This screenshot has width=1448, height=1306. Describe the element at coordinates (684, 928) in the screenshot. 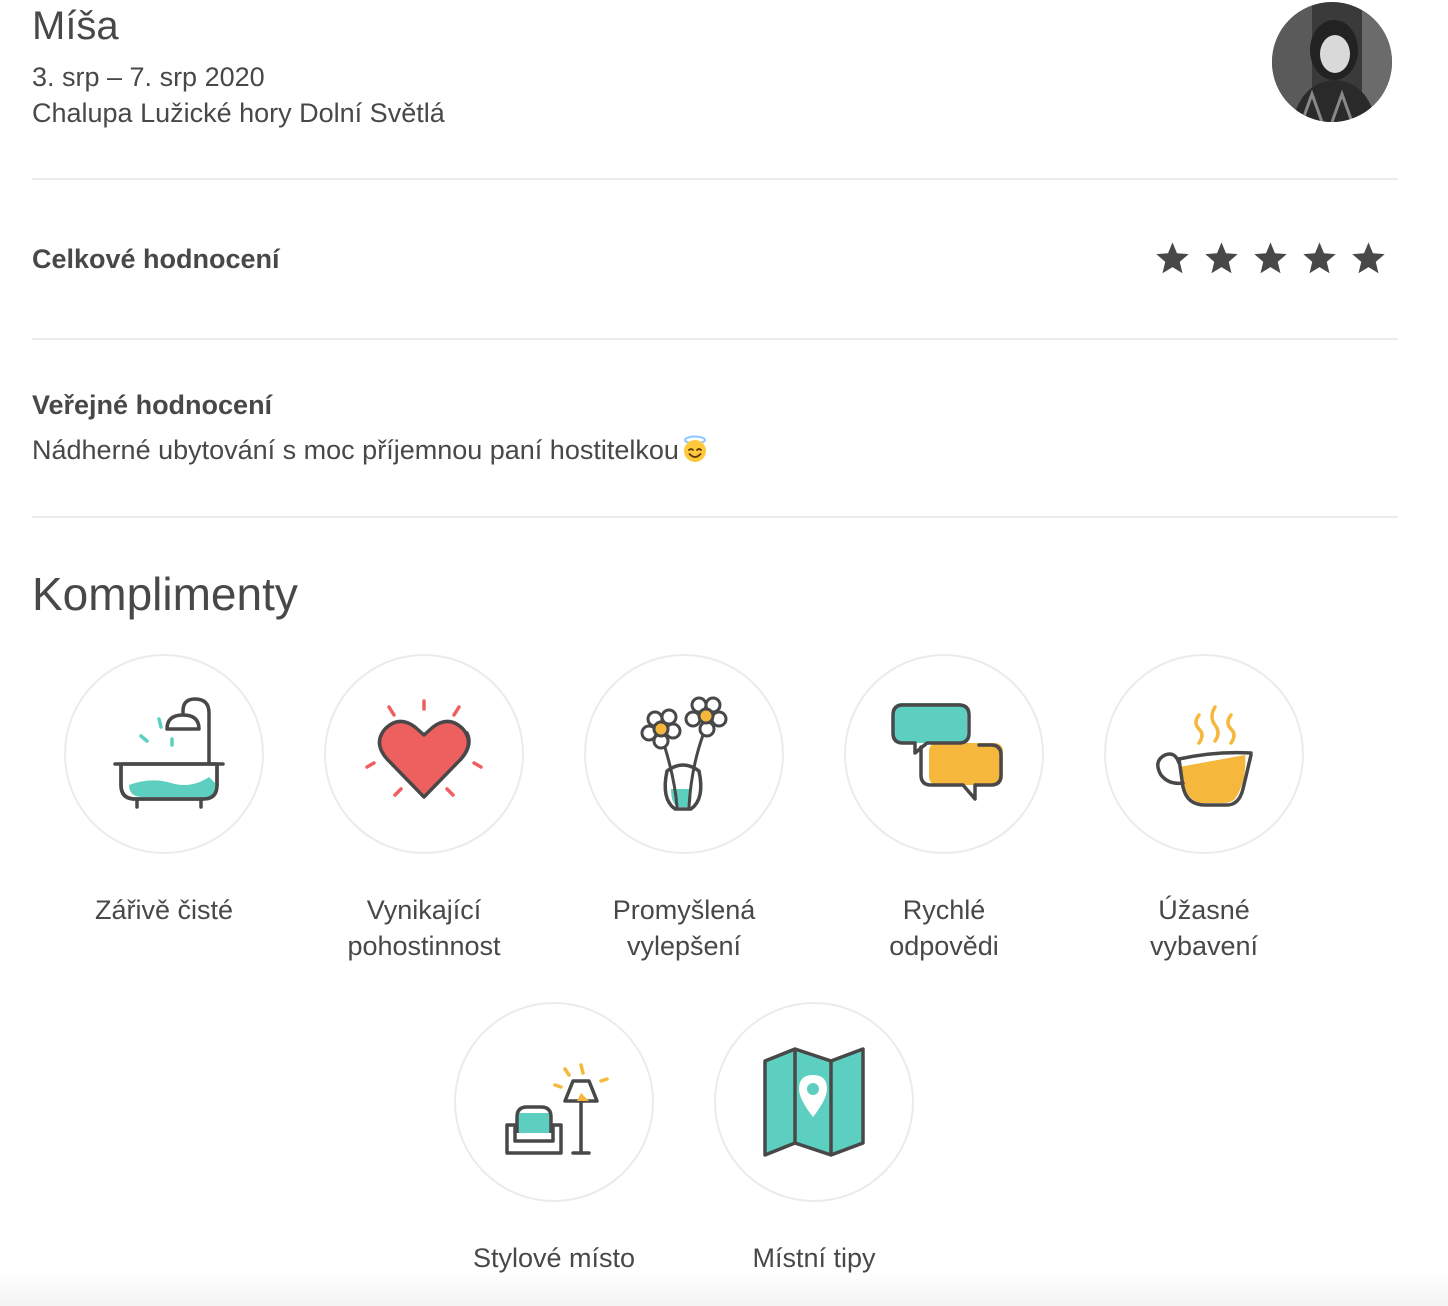

I see `compliment-label: Promyšlená vylepšení` at that location.